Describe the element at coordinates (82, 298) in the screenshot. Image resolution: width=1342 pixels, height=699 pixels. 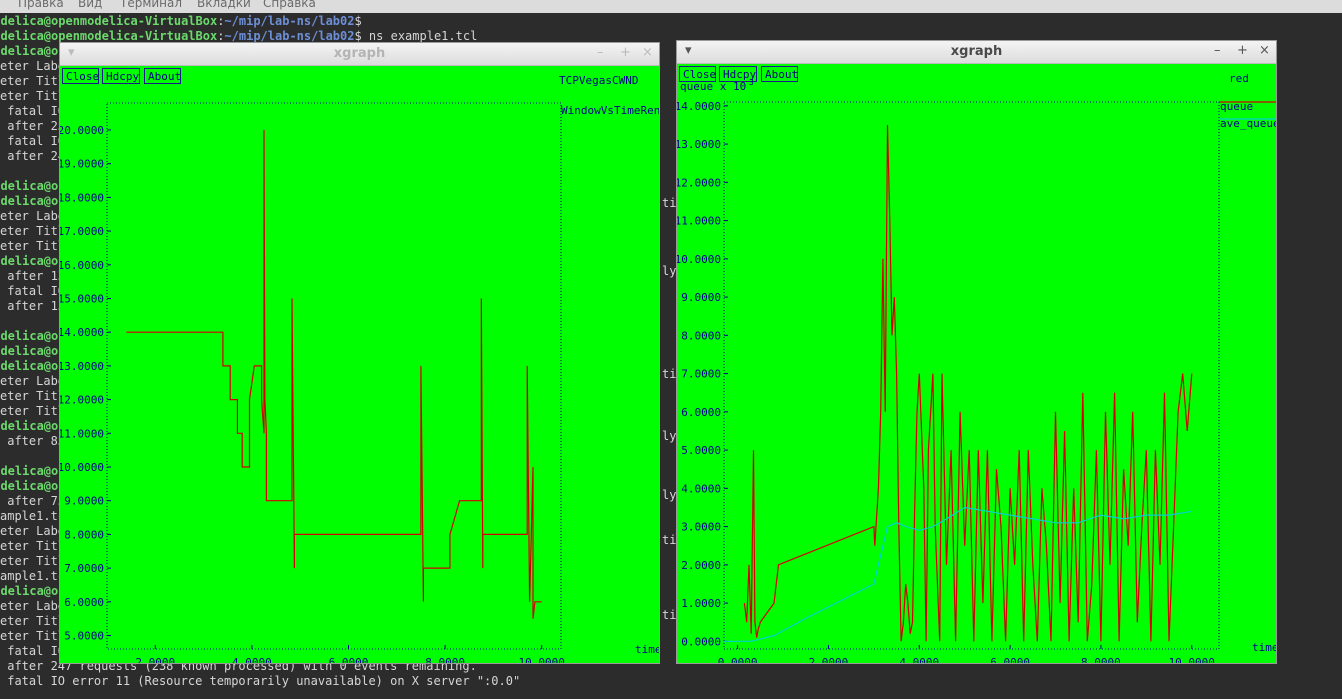
I see `y-tick-label: 15.0000` at that location.